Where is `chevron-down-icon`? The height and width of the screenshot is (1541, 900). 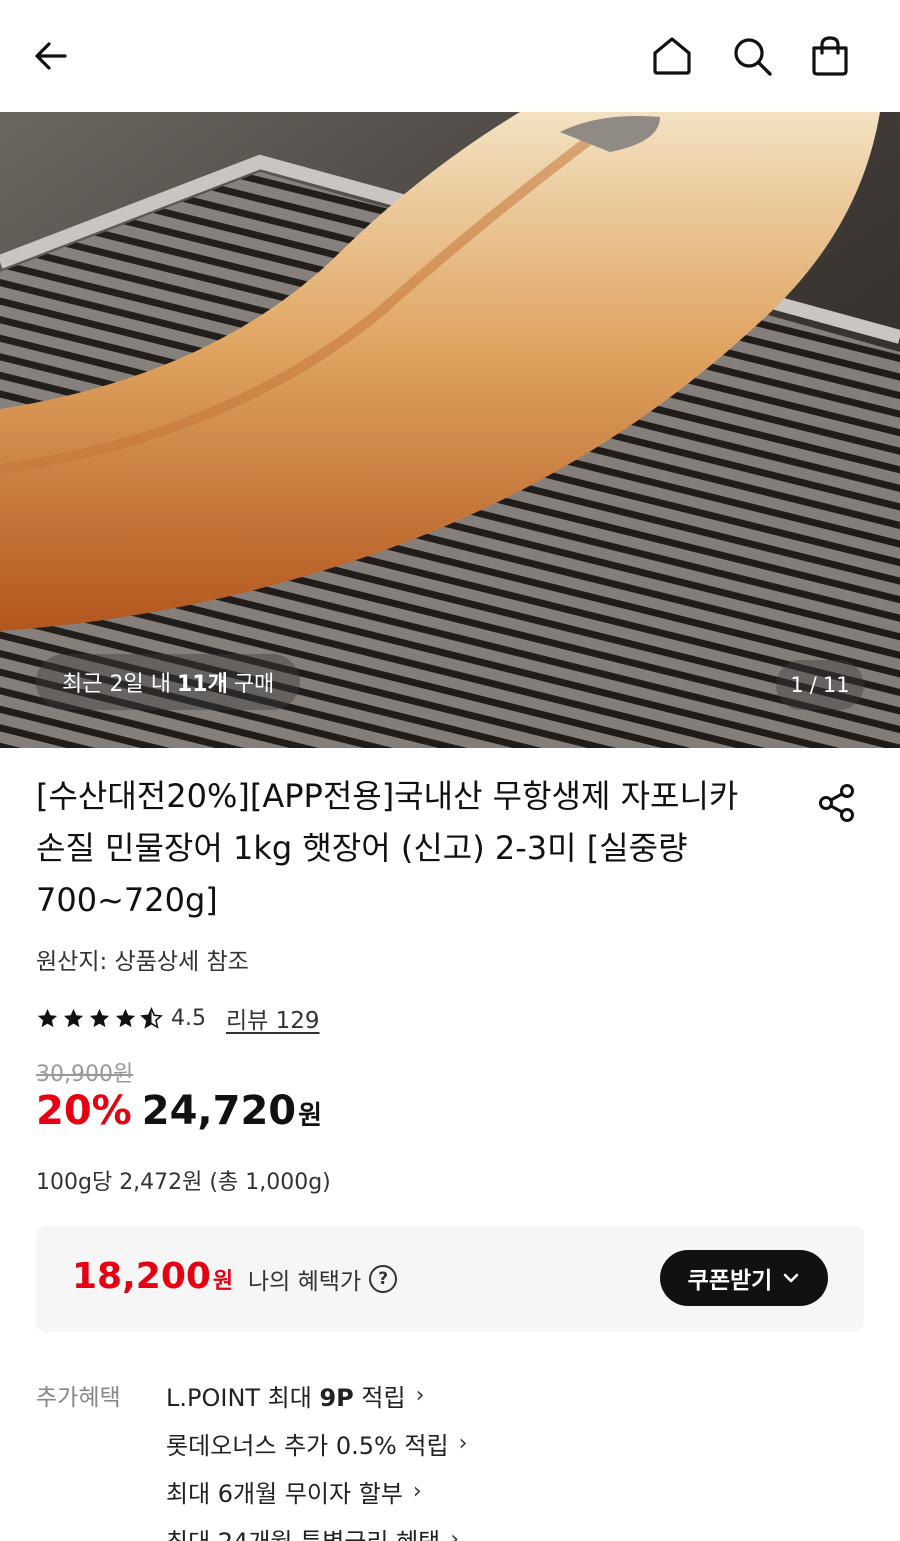
chevron-down-icon is located at coordinates (791, 1278).